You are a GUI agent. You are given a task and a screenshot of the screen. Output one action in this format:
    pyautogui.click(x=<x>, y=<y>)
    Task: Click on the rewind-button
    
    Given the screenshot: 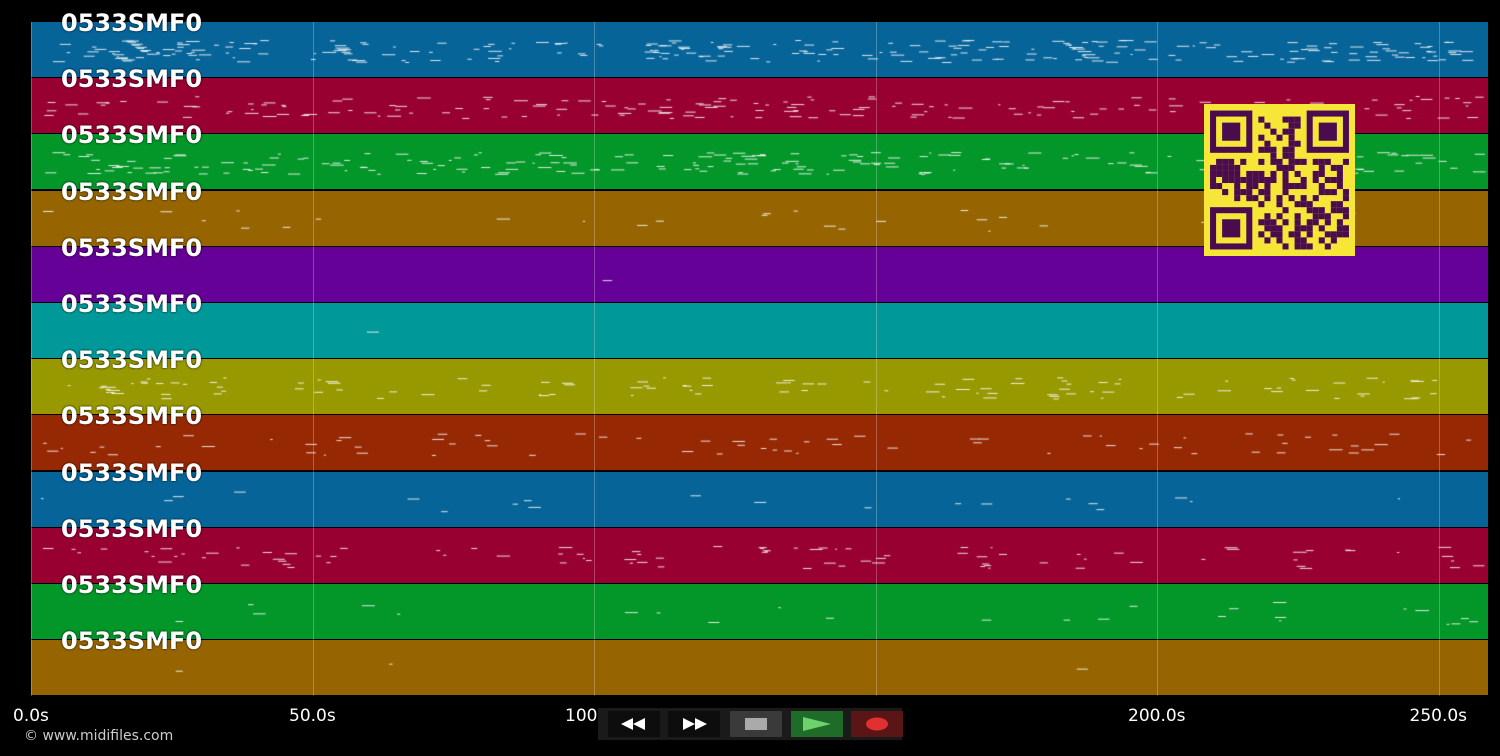 What is the action you would take?
    pyautogui.click(x=634, y=724)
    